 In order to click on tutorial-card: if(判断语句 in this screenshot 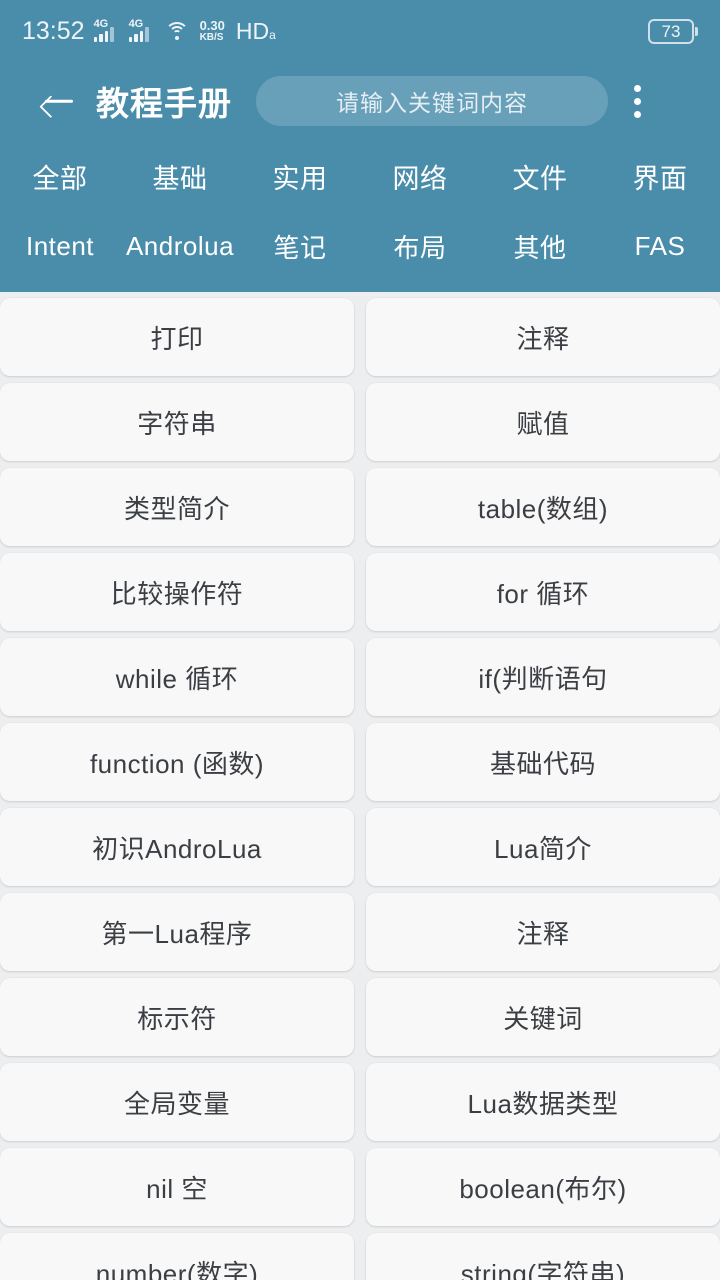, I will do `click(543, 677)`.